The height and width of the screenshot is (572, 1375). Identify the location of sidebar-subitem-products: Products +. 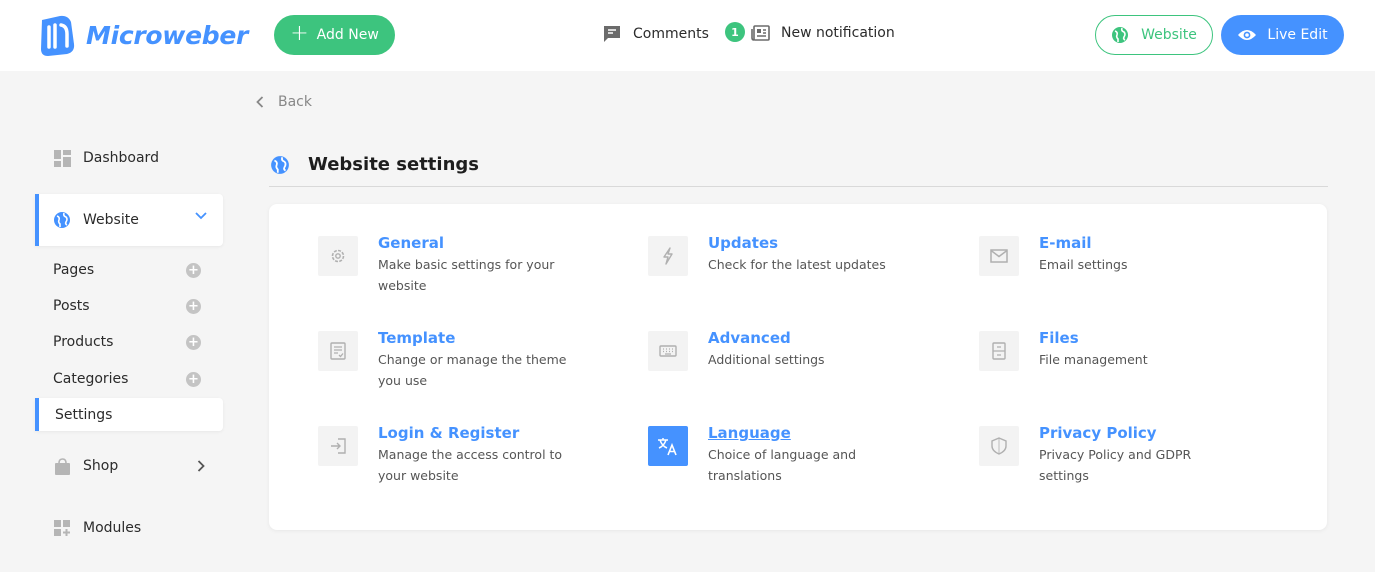
(138, 342).